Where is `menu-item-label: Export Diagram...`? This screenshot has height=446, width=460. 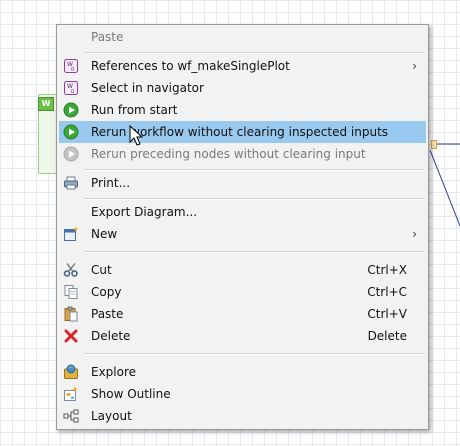
menu-item-label: Export Diagram... is located at coordinates (144, 212).